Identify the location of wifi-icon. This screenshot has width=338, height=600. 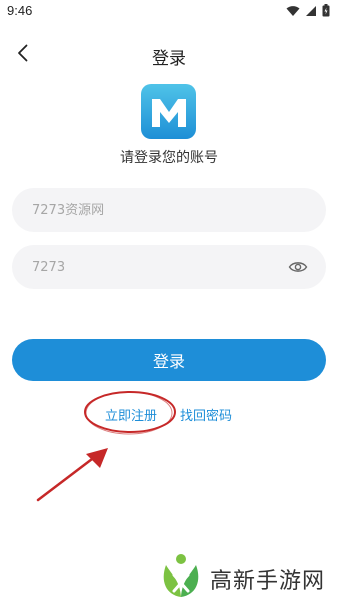
(293, 10).